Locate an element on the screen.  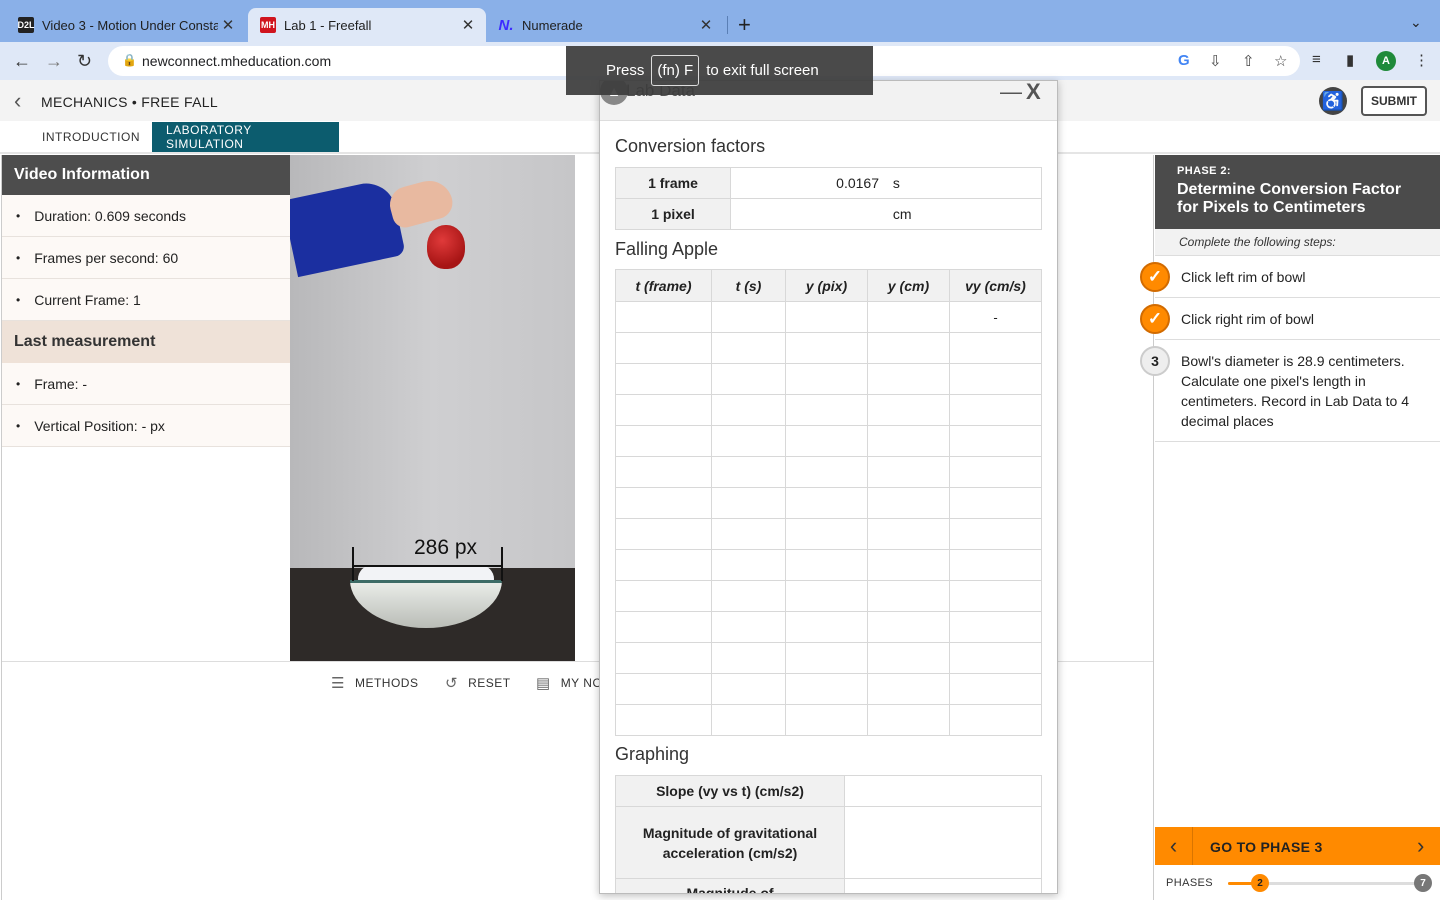
browser-tab-lab1: MH Lab 1 - Freefall ✕ is located at coordinates (367, 25).